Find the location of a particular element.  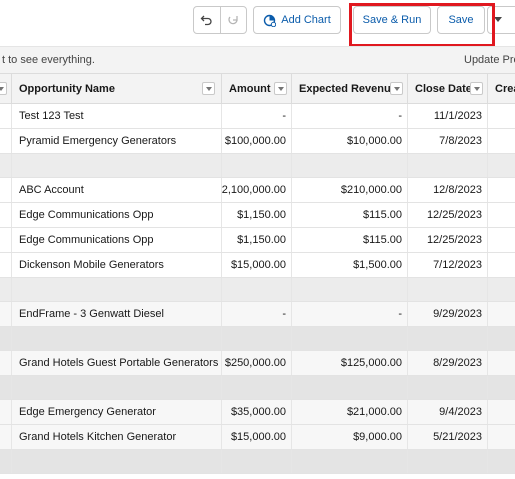

column-header-created: Crea is located at coordinates (501, 89).